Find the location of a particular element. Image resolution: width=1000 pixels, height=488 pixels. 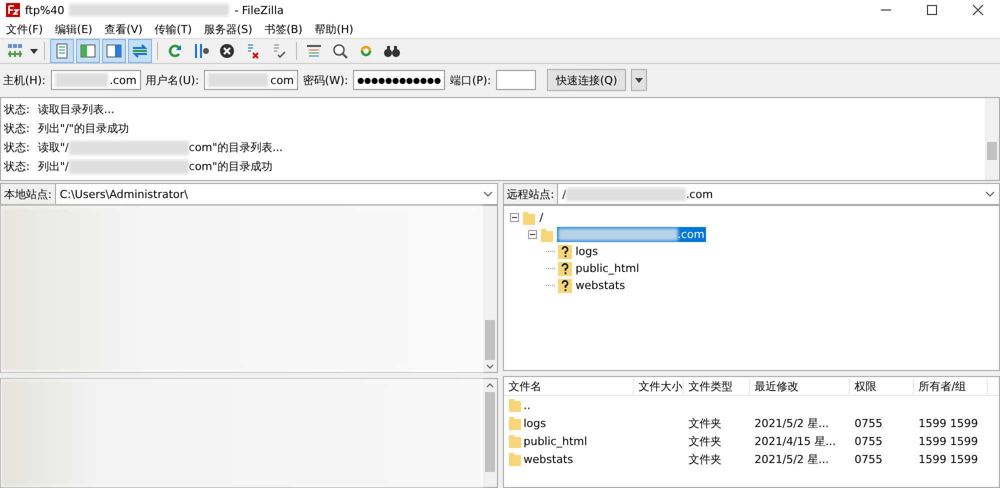

tree-item: .com is located at coordinates (631, 234).